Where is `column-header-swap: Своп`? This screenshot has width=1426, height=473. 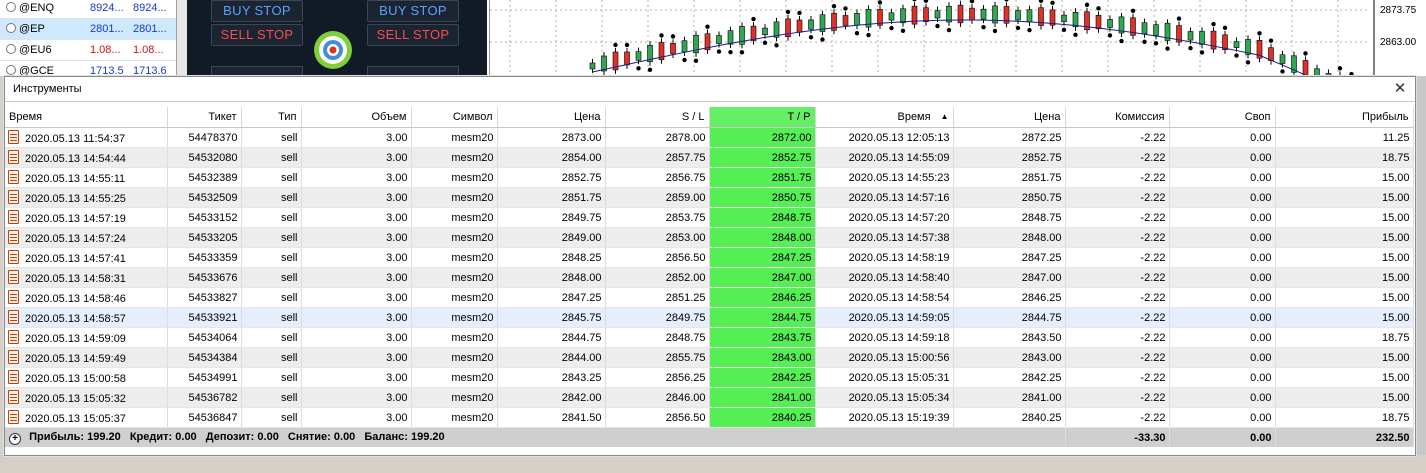 column-header-swap: Своп is located at coordinates (1222, 117).